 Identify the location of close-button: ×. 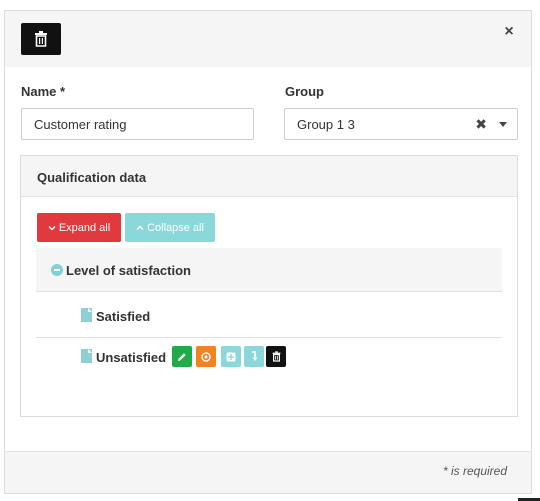
(509, 32).